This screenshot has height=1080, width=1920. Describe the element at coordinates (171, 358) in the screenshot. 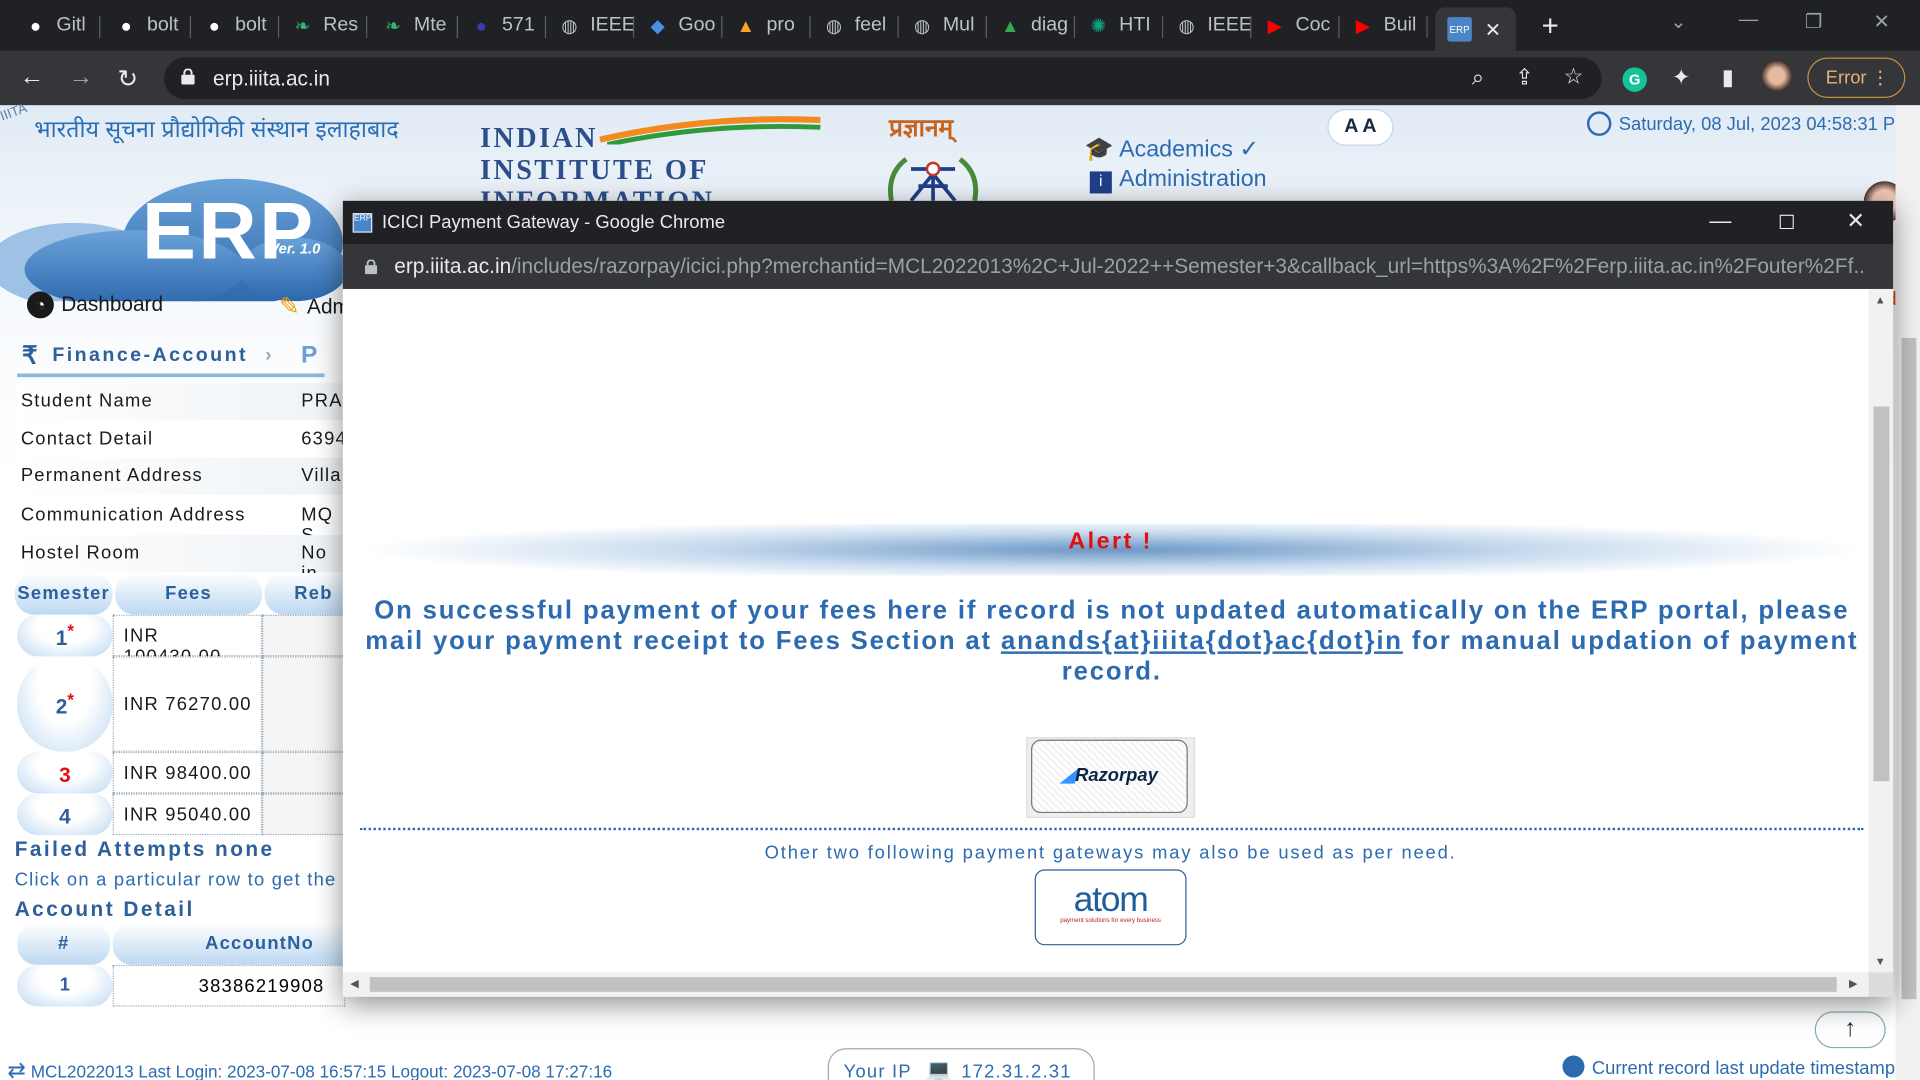

I see `finance-account-tab: ₹ Finance-Account › P` at that location.